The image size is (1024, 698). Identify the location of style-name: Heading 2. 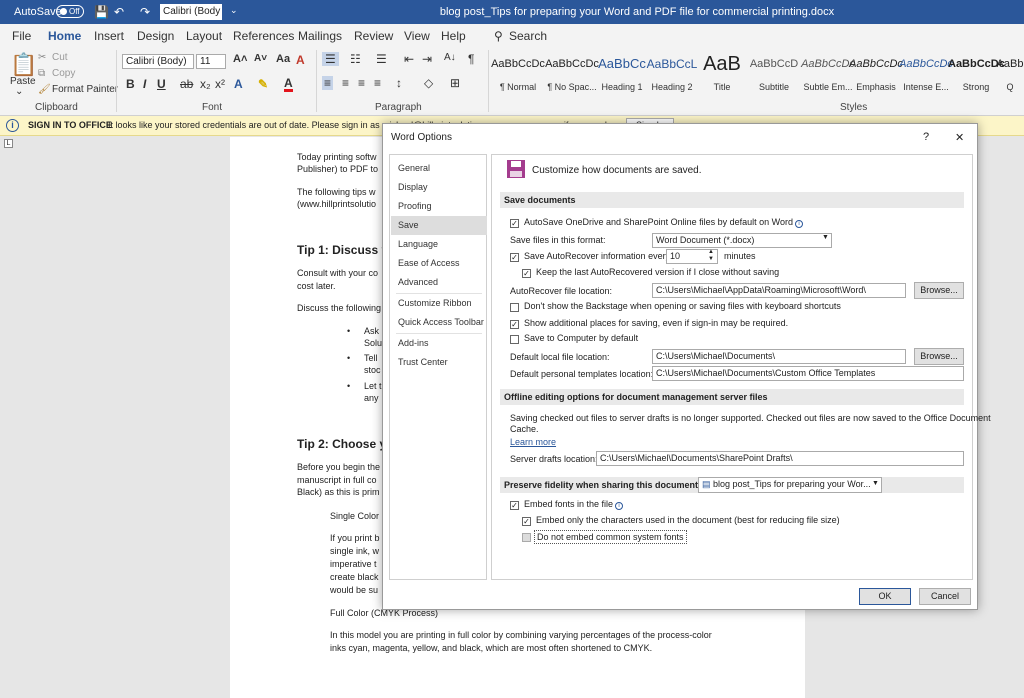
(672, 87).